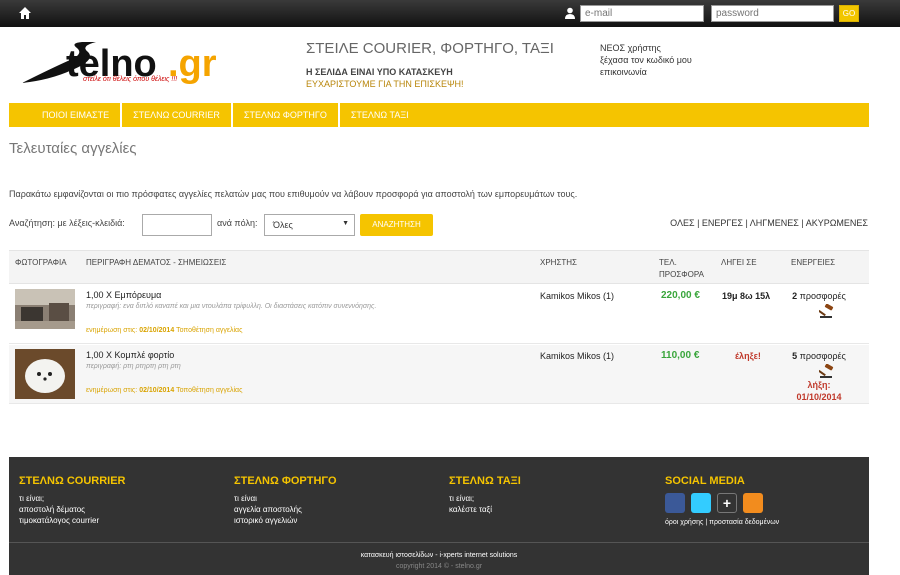  I want to click on footer-link: ιστορικό αγγελιών, so click(285, 520).